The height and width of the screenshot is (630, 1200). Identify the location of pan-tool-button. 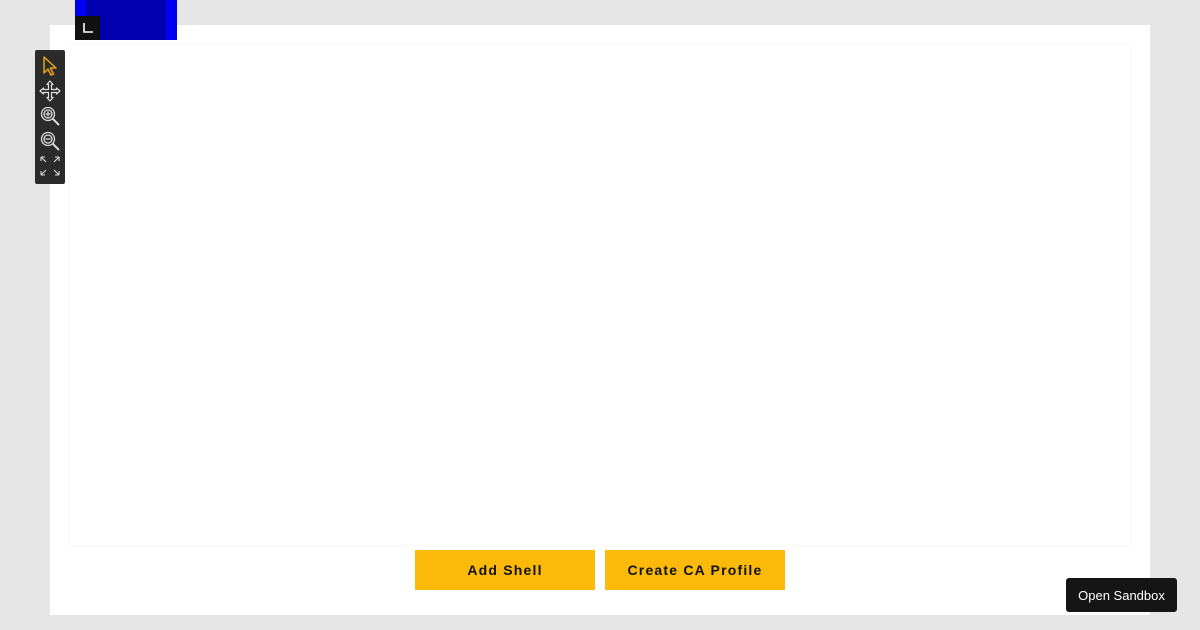
(50, 90).